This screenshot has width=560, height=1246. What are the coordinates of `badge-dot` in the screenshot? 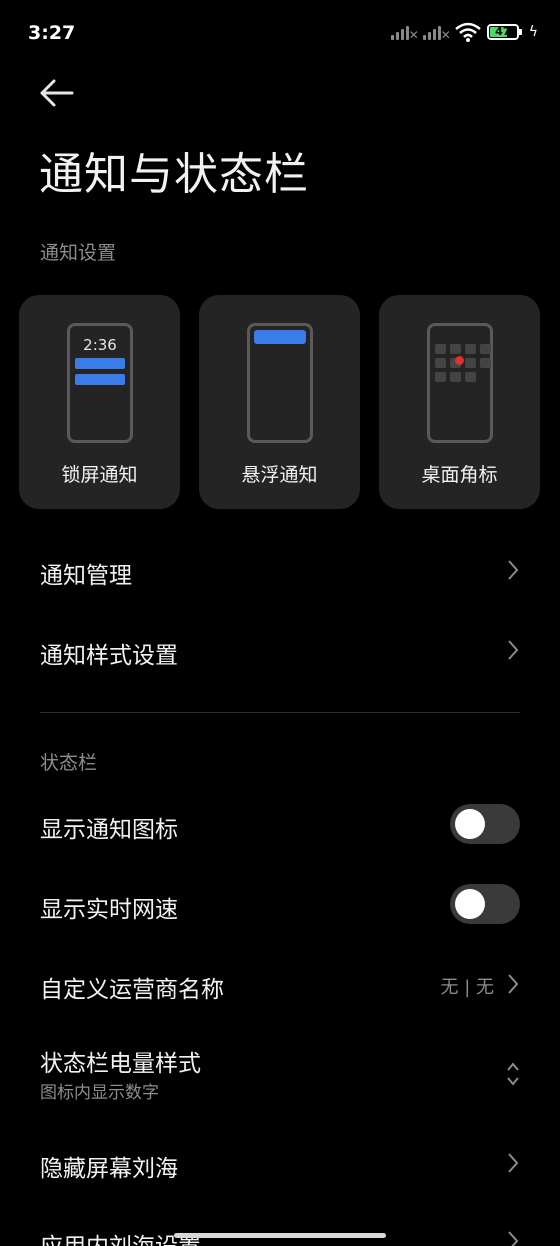 It's located at (459, 360).